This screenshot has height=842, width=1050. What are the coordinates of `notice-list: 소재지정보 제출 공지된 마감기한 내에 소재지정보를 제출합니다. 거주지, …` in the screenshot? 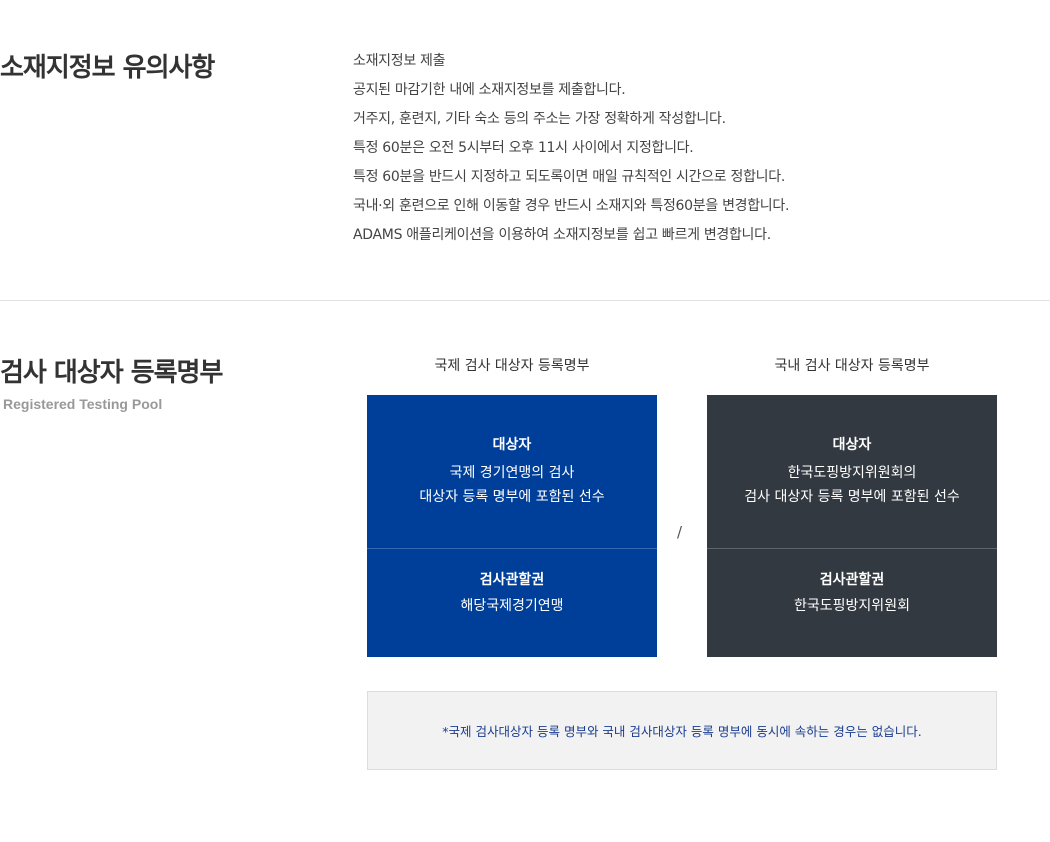 It's located at (571, 148).